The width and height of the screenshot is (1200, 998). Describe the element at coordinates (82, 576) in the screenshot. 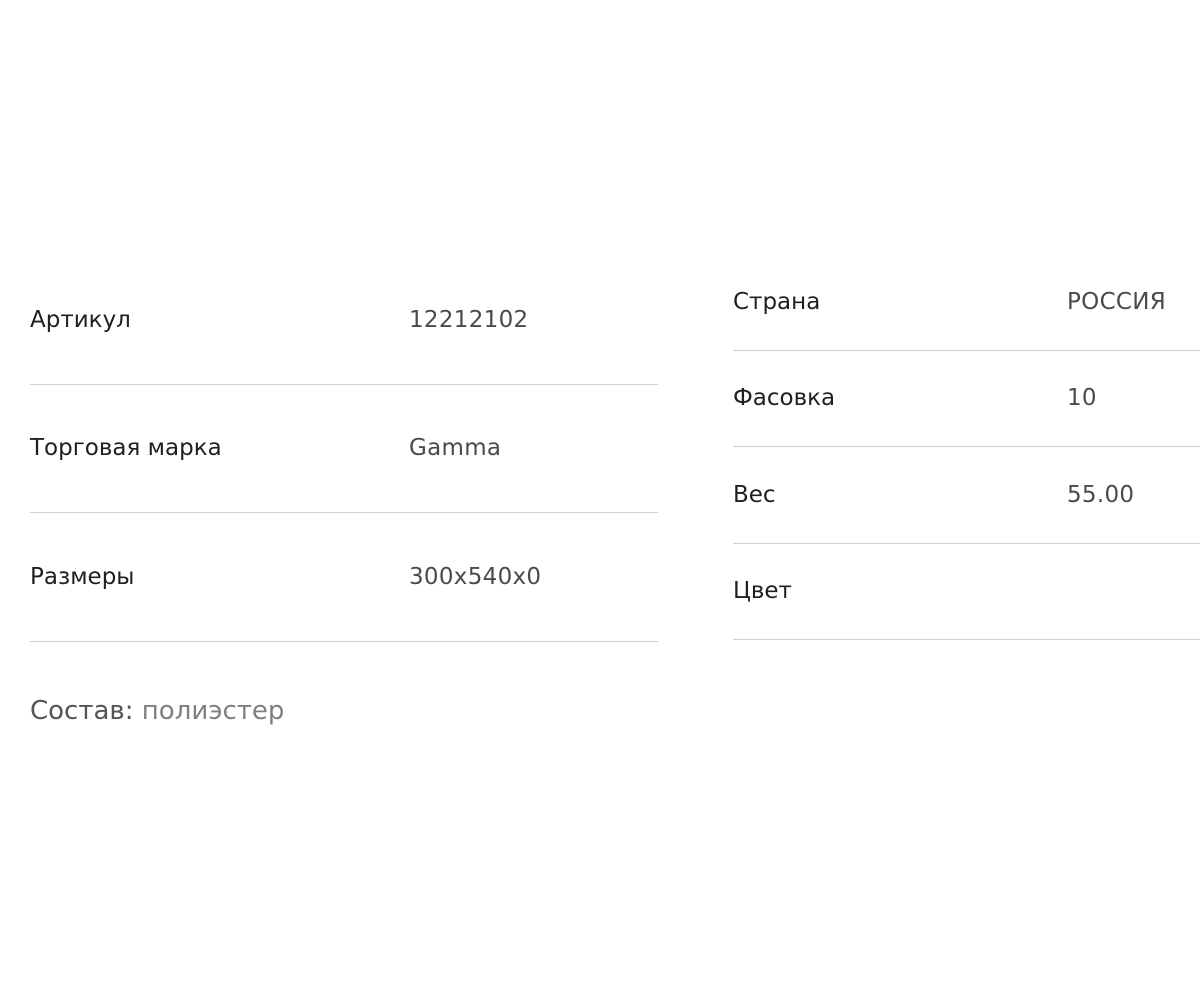

I see `spec-label: Размеры` at that location.